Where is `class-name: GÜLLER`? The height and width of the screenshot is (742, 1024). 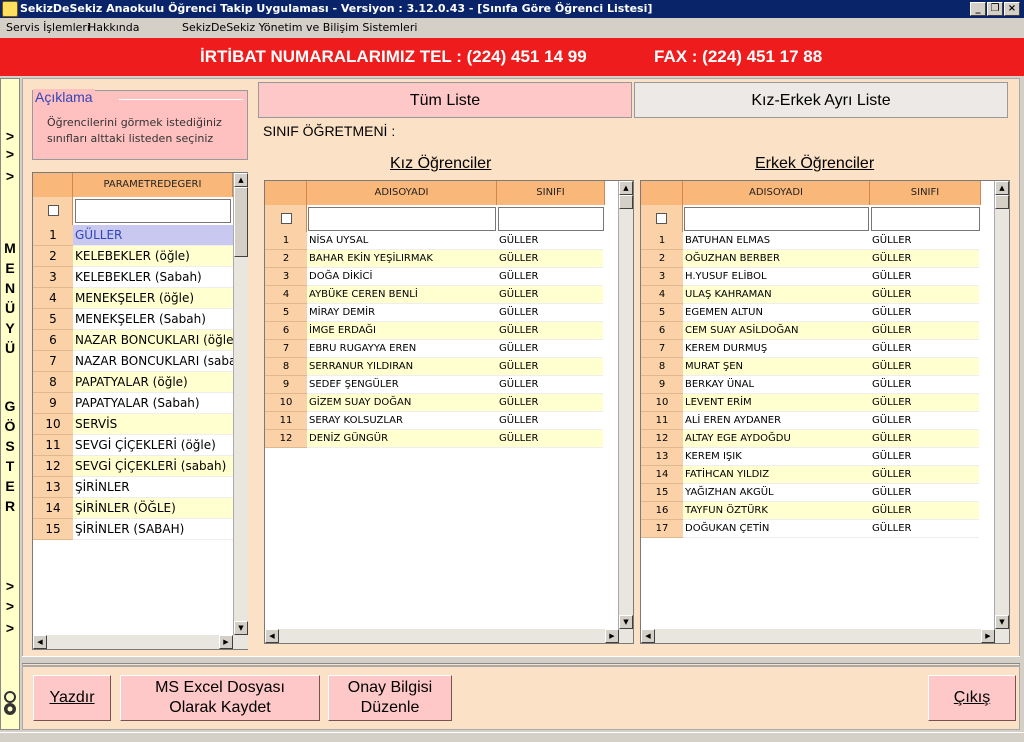
class-name: GÜLLER is located at coordinates (154, 235).